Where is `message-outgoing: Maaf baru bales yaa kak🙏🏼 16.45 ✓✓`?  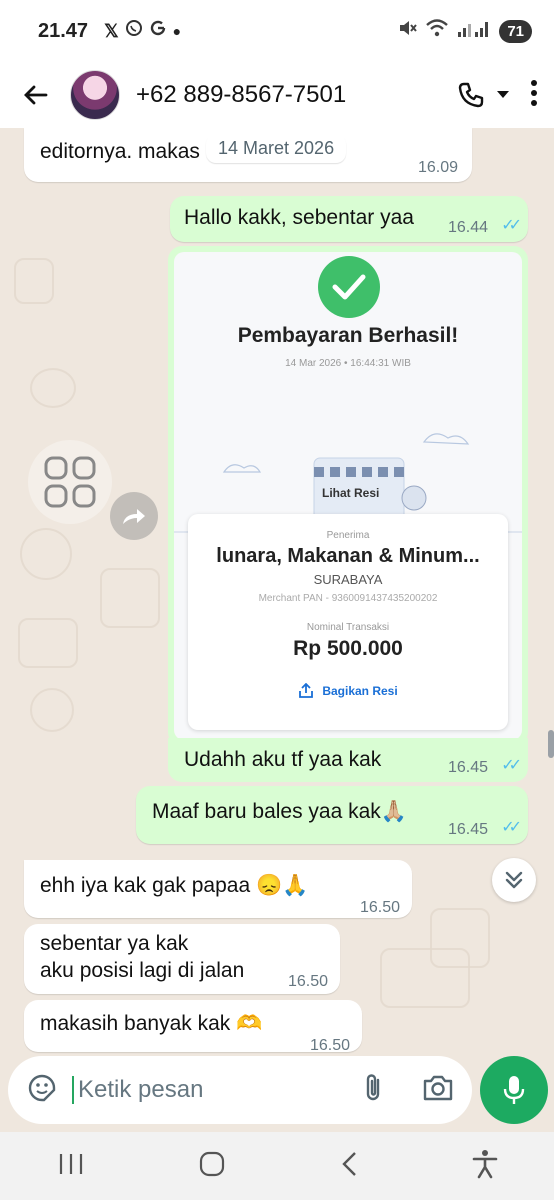 message-outgoing: Maaf baru bales yaa kak🙏🏼 16.45 ✓✓ is located at coordinates (332, 815).